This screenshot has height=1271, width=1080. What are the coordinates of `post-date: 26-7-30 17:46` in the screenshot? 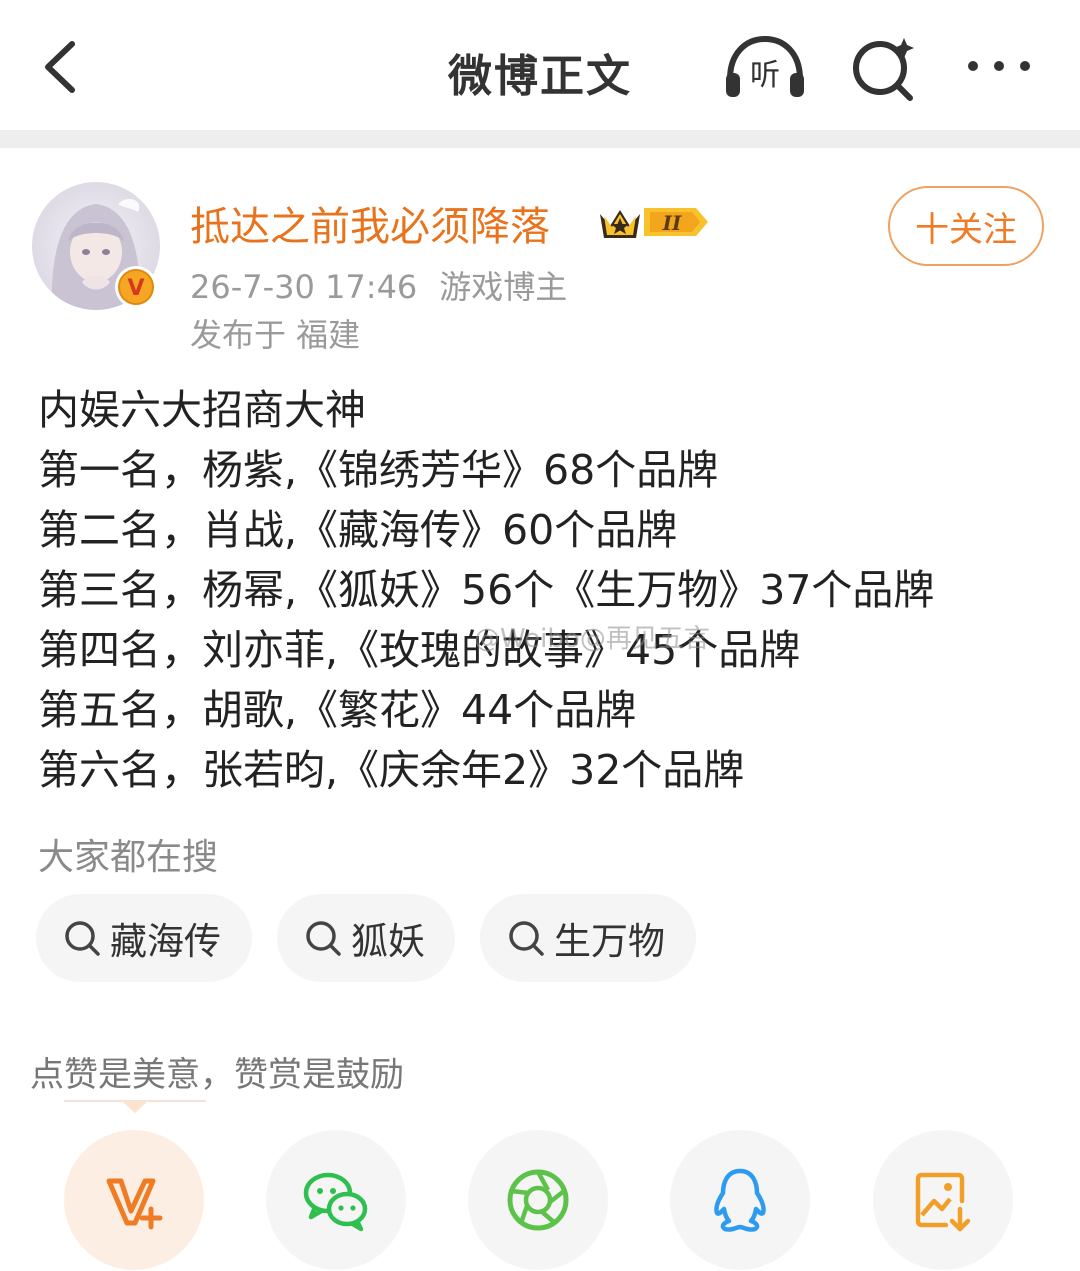 It's located at (304, 287).